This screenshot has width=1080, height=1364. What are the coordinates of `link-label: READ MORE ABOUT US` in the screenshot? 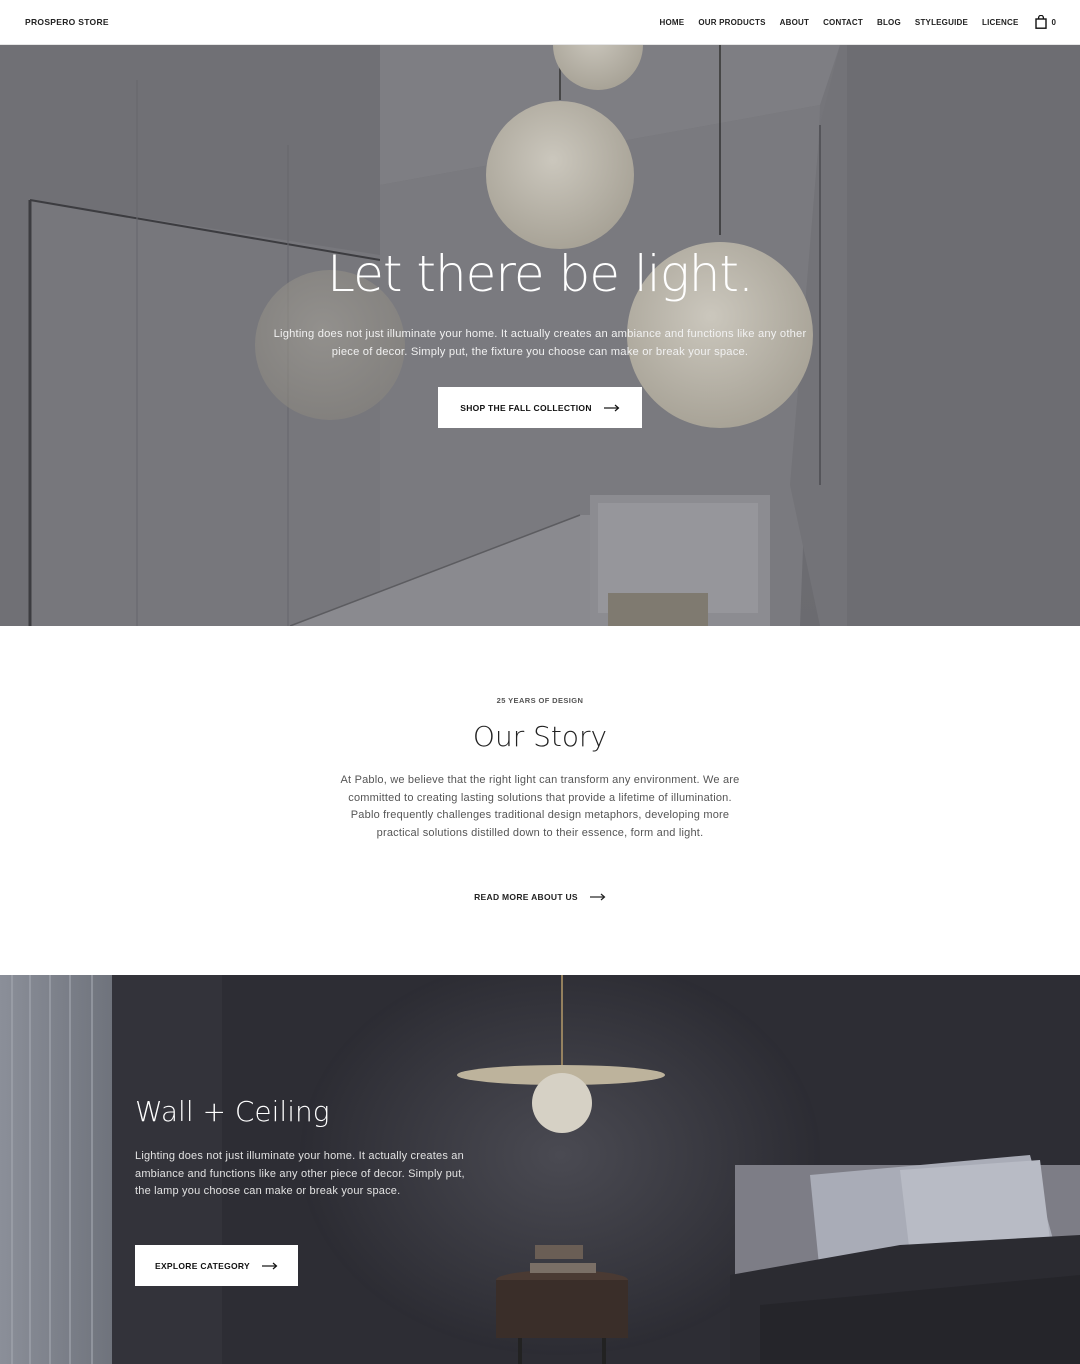 It's located at (526, 897).